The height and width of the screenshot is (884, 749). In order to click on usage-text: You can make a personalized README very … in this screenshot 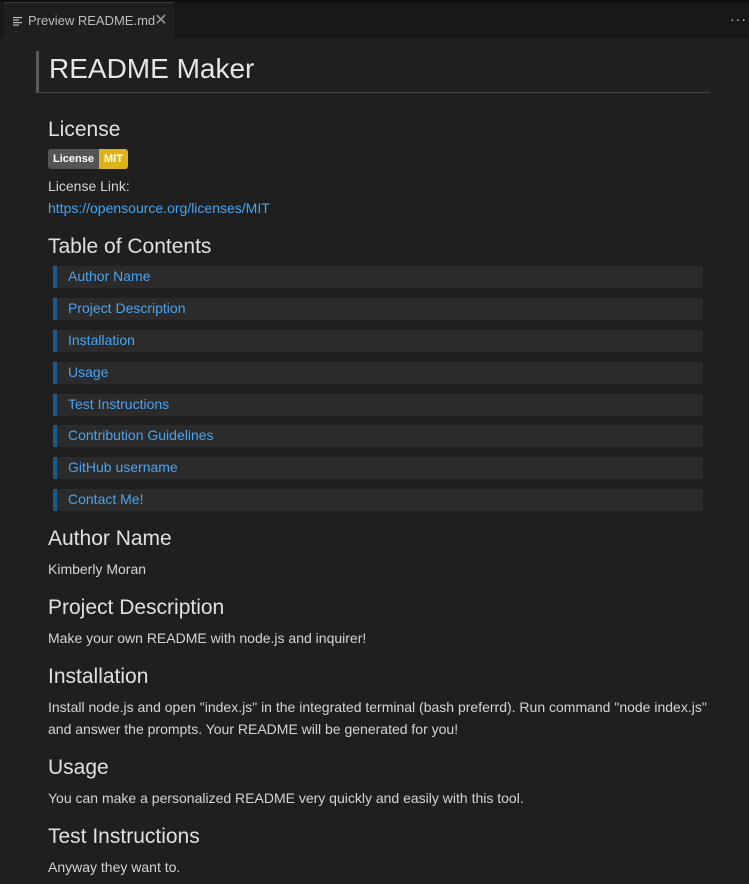, I will do `click(286, 798)`.